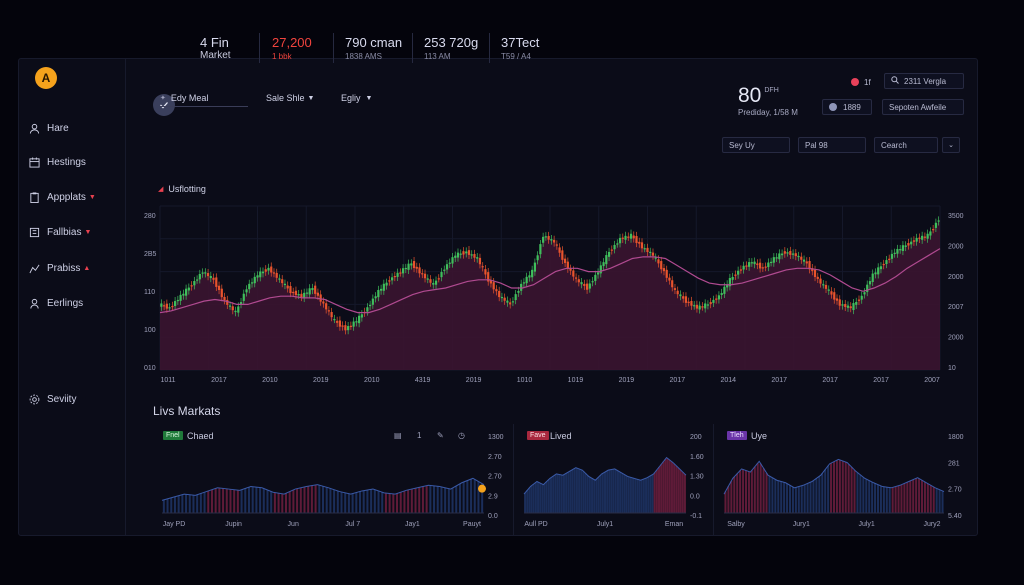  I want to click on y-tick-label: 1.60, so click(697, 457).